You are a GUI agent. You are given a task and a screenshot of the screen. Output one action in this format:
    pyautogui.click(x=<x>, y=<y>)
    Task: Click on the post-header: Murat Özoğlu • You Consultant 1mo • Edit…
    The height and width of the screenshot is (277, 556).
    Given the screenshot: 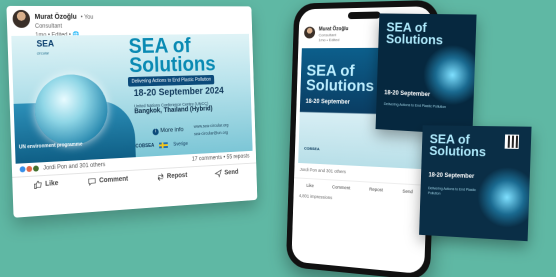 What is the action you would take?
    pyautogui.click(x=129, y=21)
    